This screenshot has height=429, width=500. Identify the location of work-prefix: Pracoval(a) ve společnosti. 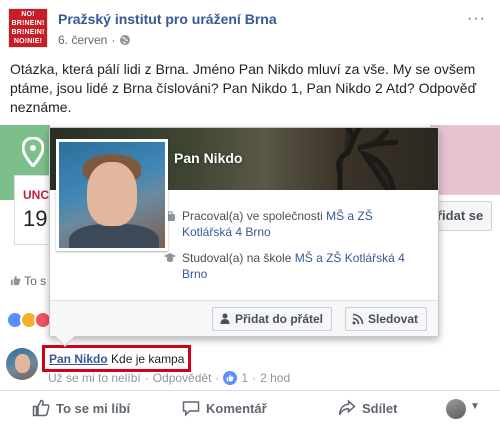
(254, 216).